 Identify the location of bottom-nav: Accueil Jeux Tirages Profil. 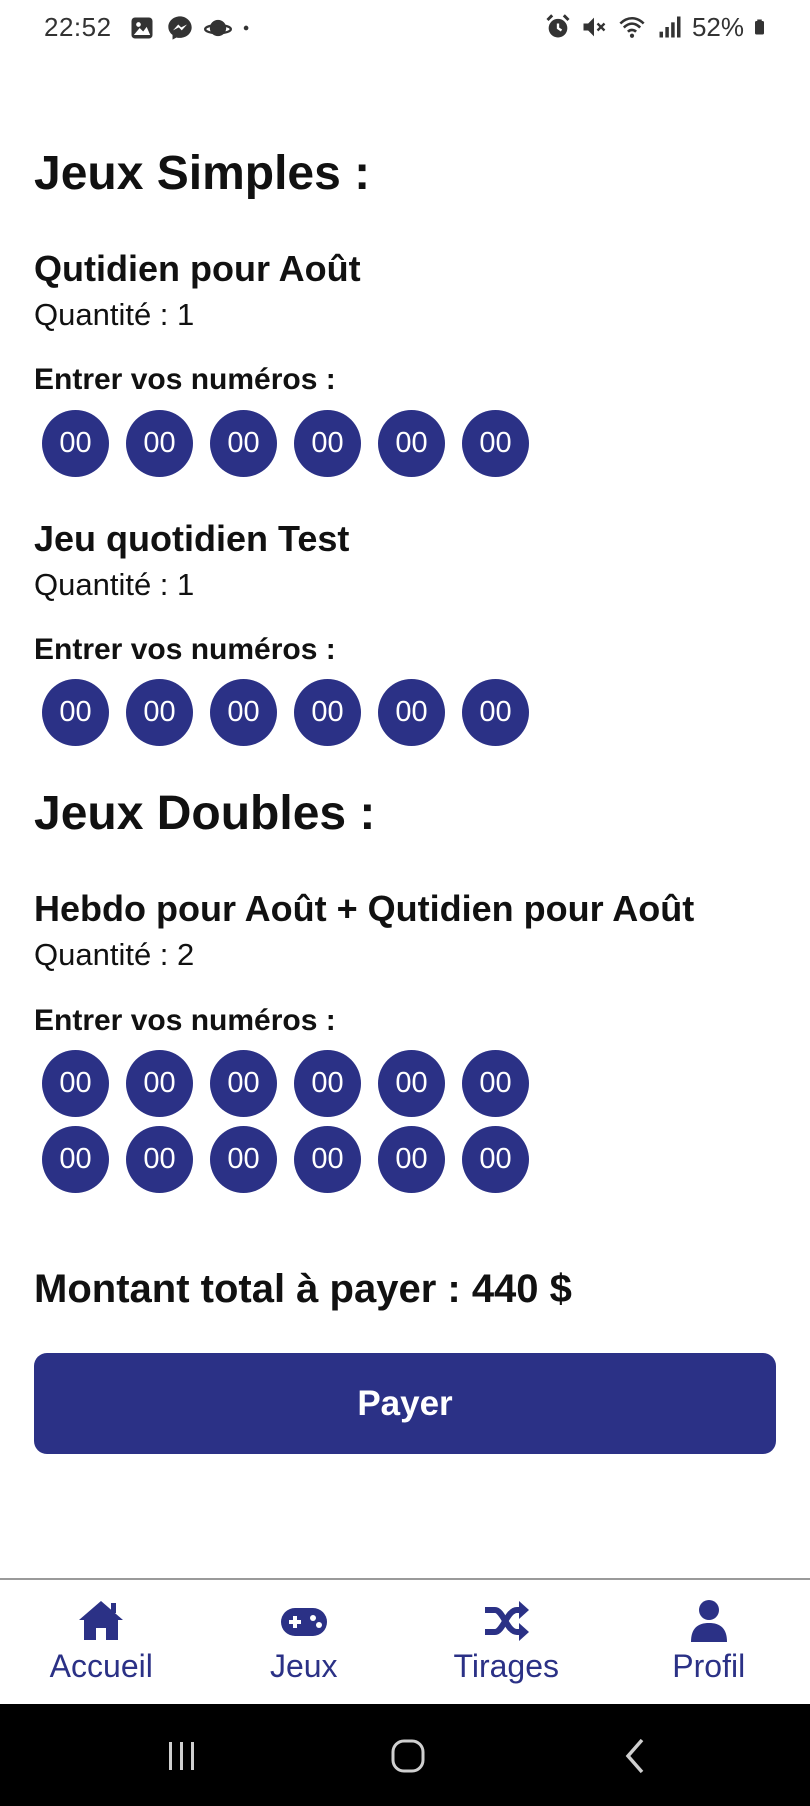
(405, 1641).